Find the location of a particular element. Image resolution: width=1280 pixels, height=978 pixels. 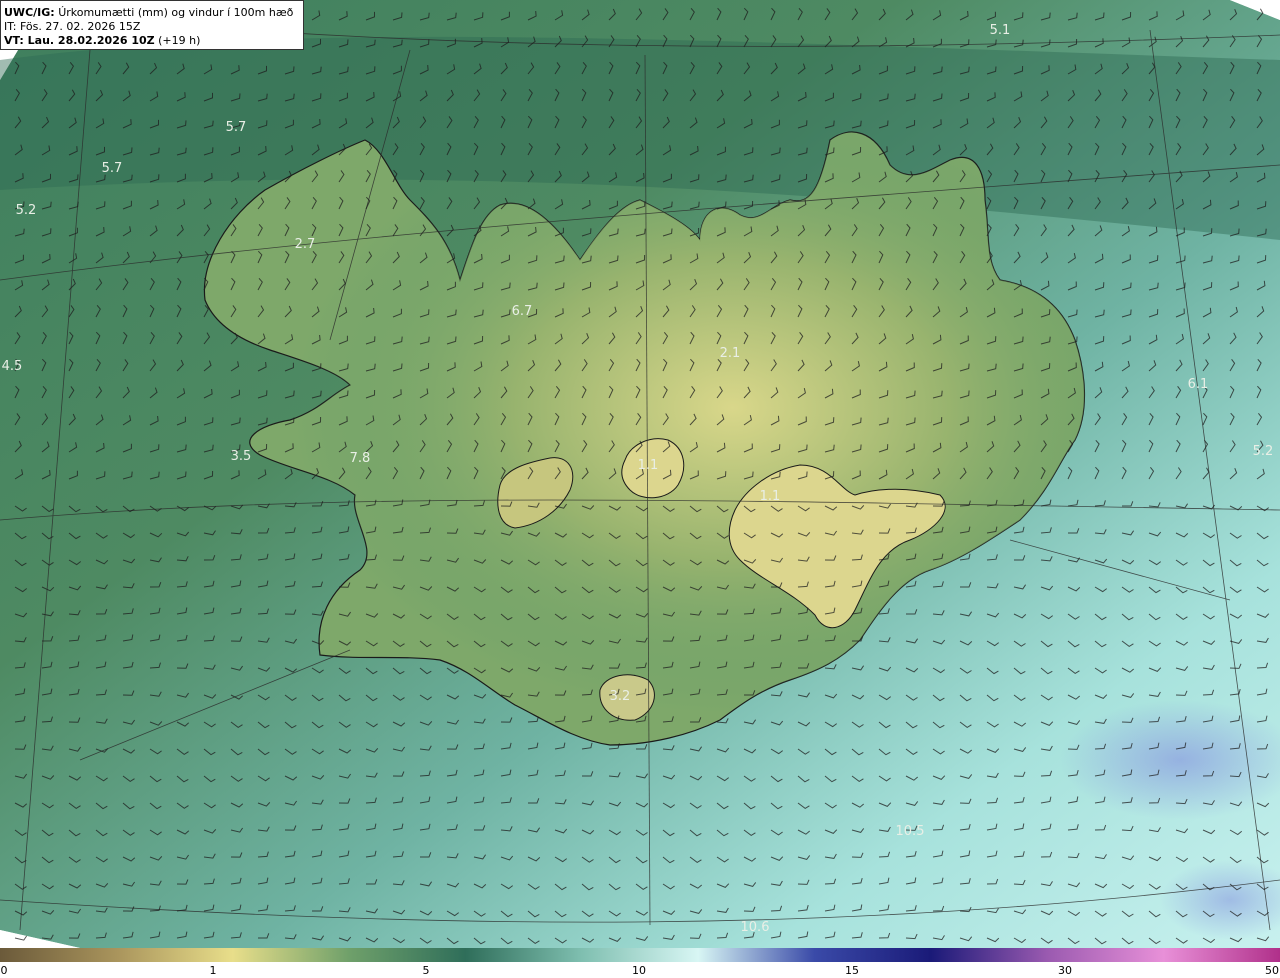

precip-value-label: 2.1 is located at coordinates (730, 353).